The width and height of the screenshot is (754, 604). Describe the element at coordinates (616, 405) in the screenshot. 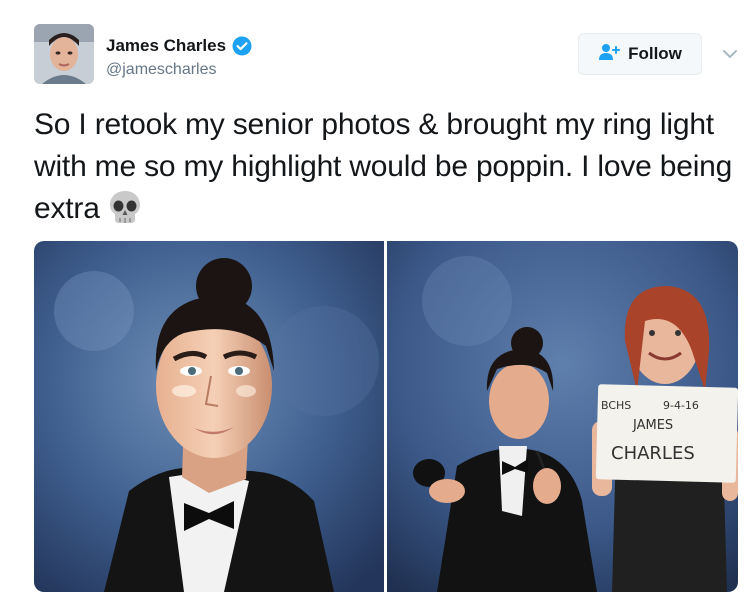

I see `sign-text-school: BCHS` at that location.